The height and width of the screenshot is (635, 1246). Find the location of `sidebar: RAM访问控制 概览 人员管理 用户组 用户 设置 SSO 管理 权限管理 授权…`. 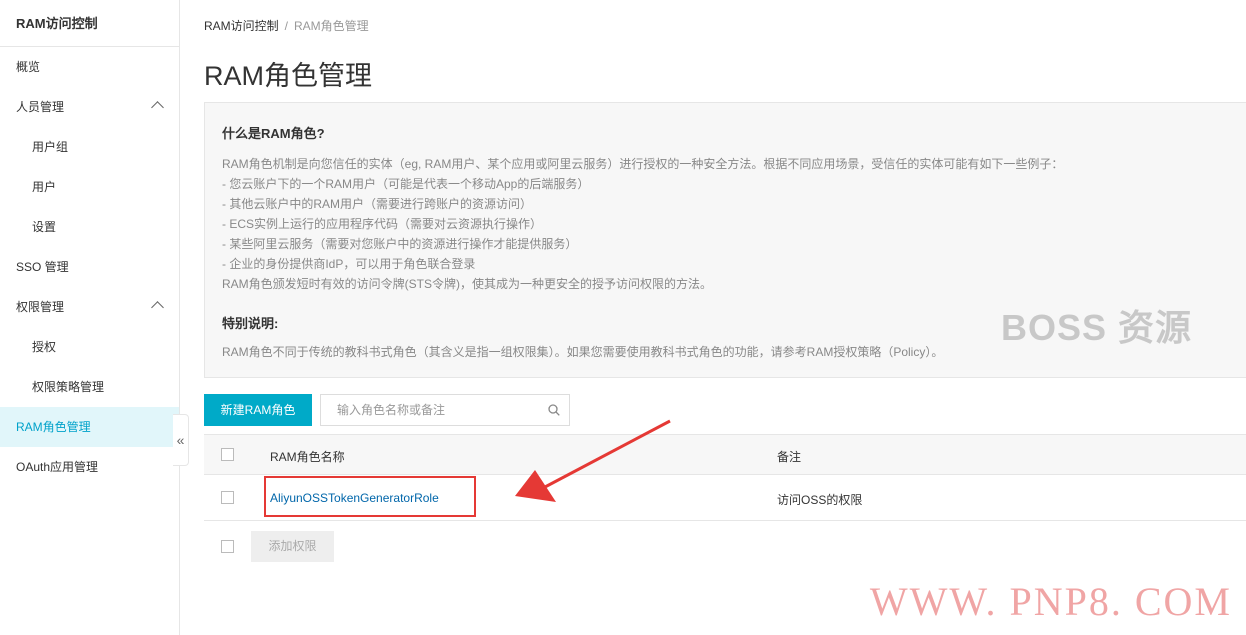

sidebar: RAM访问控制 概览 人员管理 用户组 用户 设置 SSO 管理 权限管理 授权… is located at coordinates (90, 317).